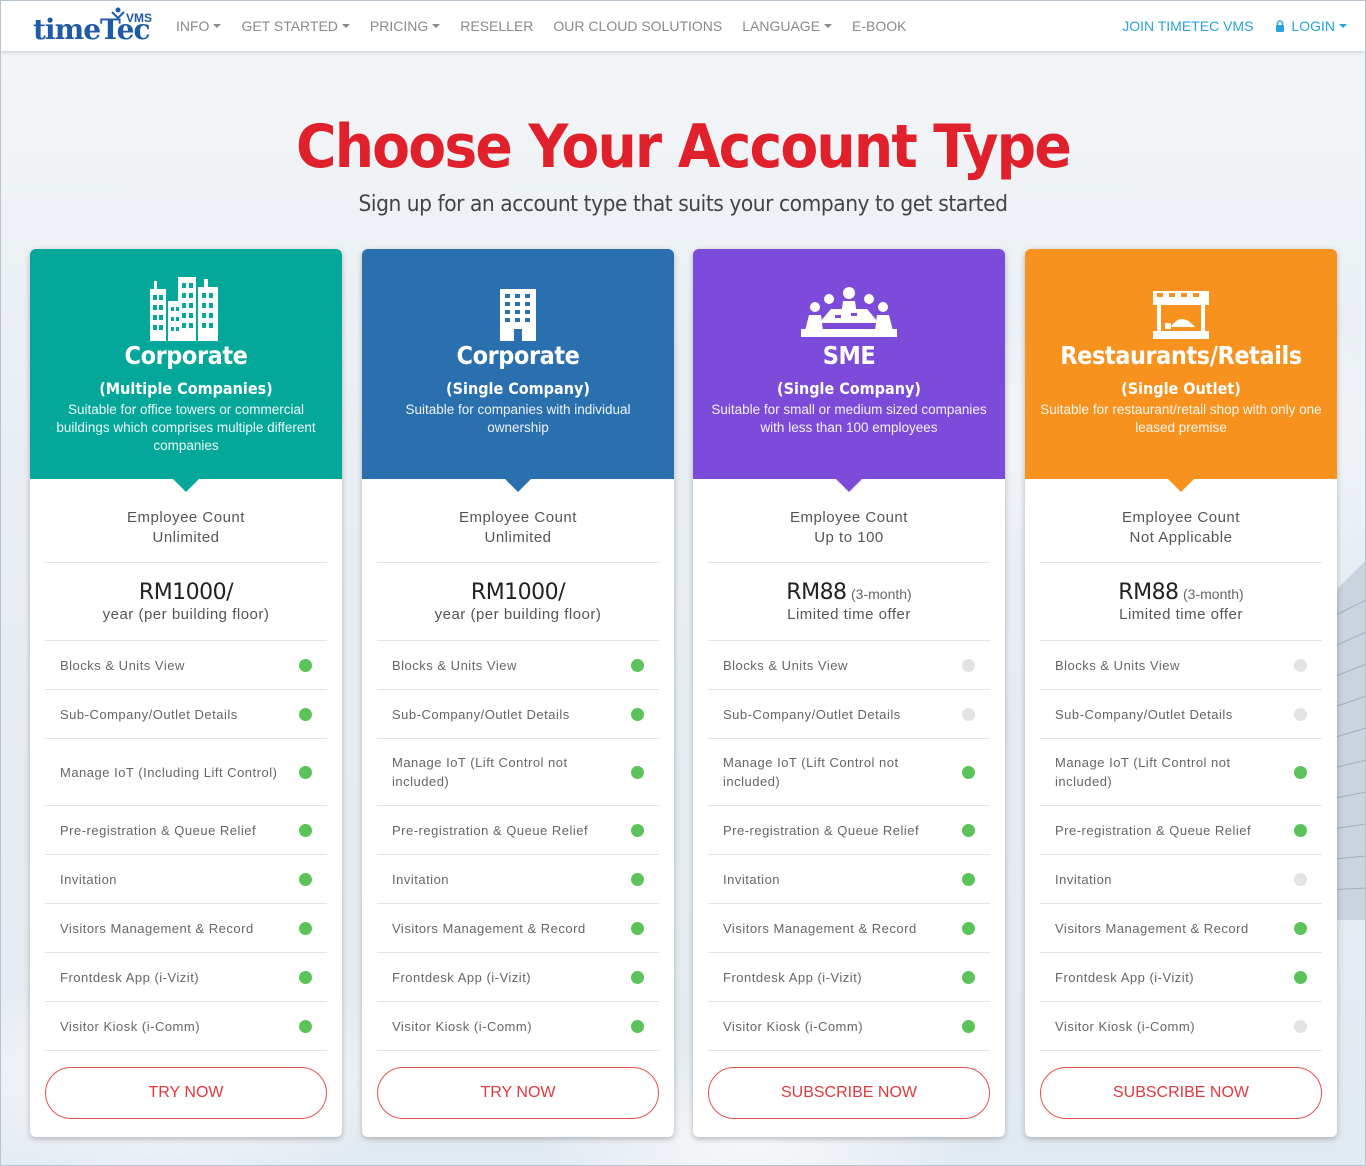 Image resolution: width=1366 pixels, height=1166 pixels. What do you see at coordinates (518, 592) in the screenshot?
I see `price-amount: RM1000/` at bounding box center [518, 592].